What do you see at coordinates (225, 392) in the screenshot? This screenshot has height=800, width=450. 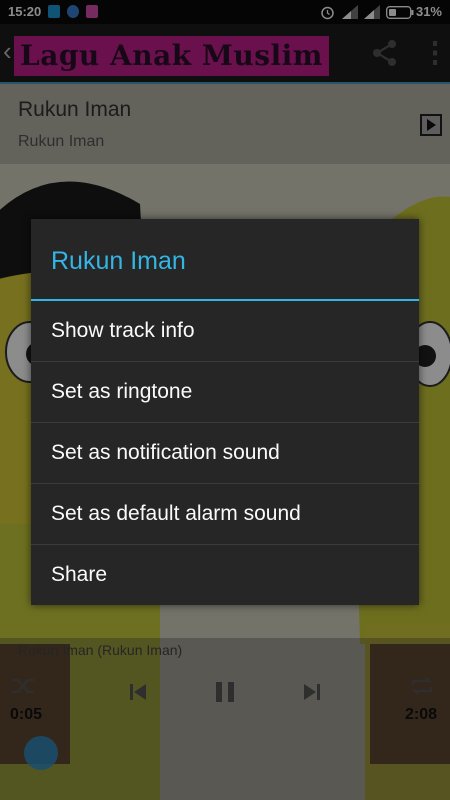 I see `menu-item-set-ringtone: Set as ringtone` at bounding box center [225, 392].